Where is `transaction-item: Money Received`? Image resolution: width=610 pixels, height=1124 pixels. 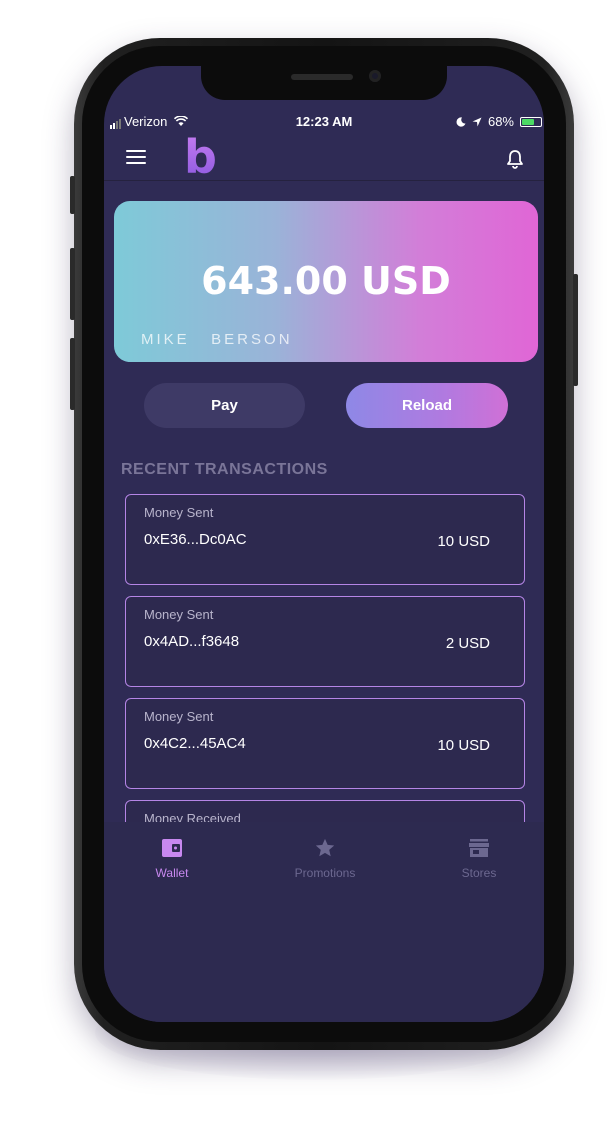
transaction-item: Money Received is located at coordinates (325, 811).